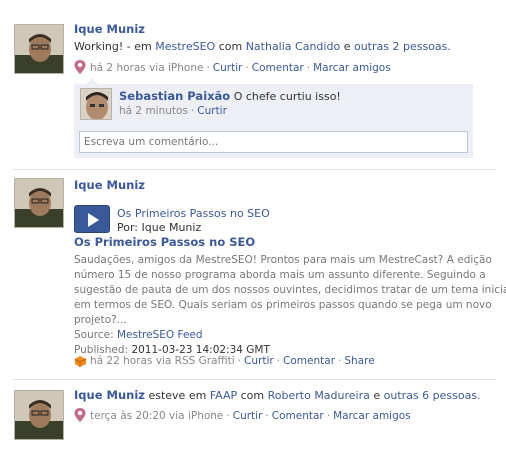 This screenshot has width=506, height=452. Describe the element at coordinates (293, 46) in the screenshot. I see `tagged-person-link: Nathalia Candido` at that location.